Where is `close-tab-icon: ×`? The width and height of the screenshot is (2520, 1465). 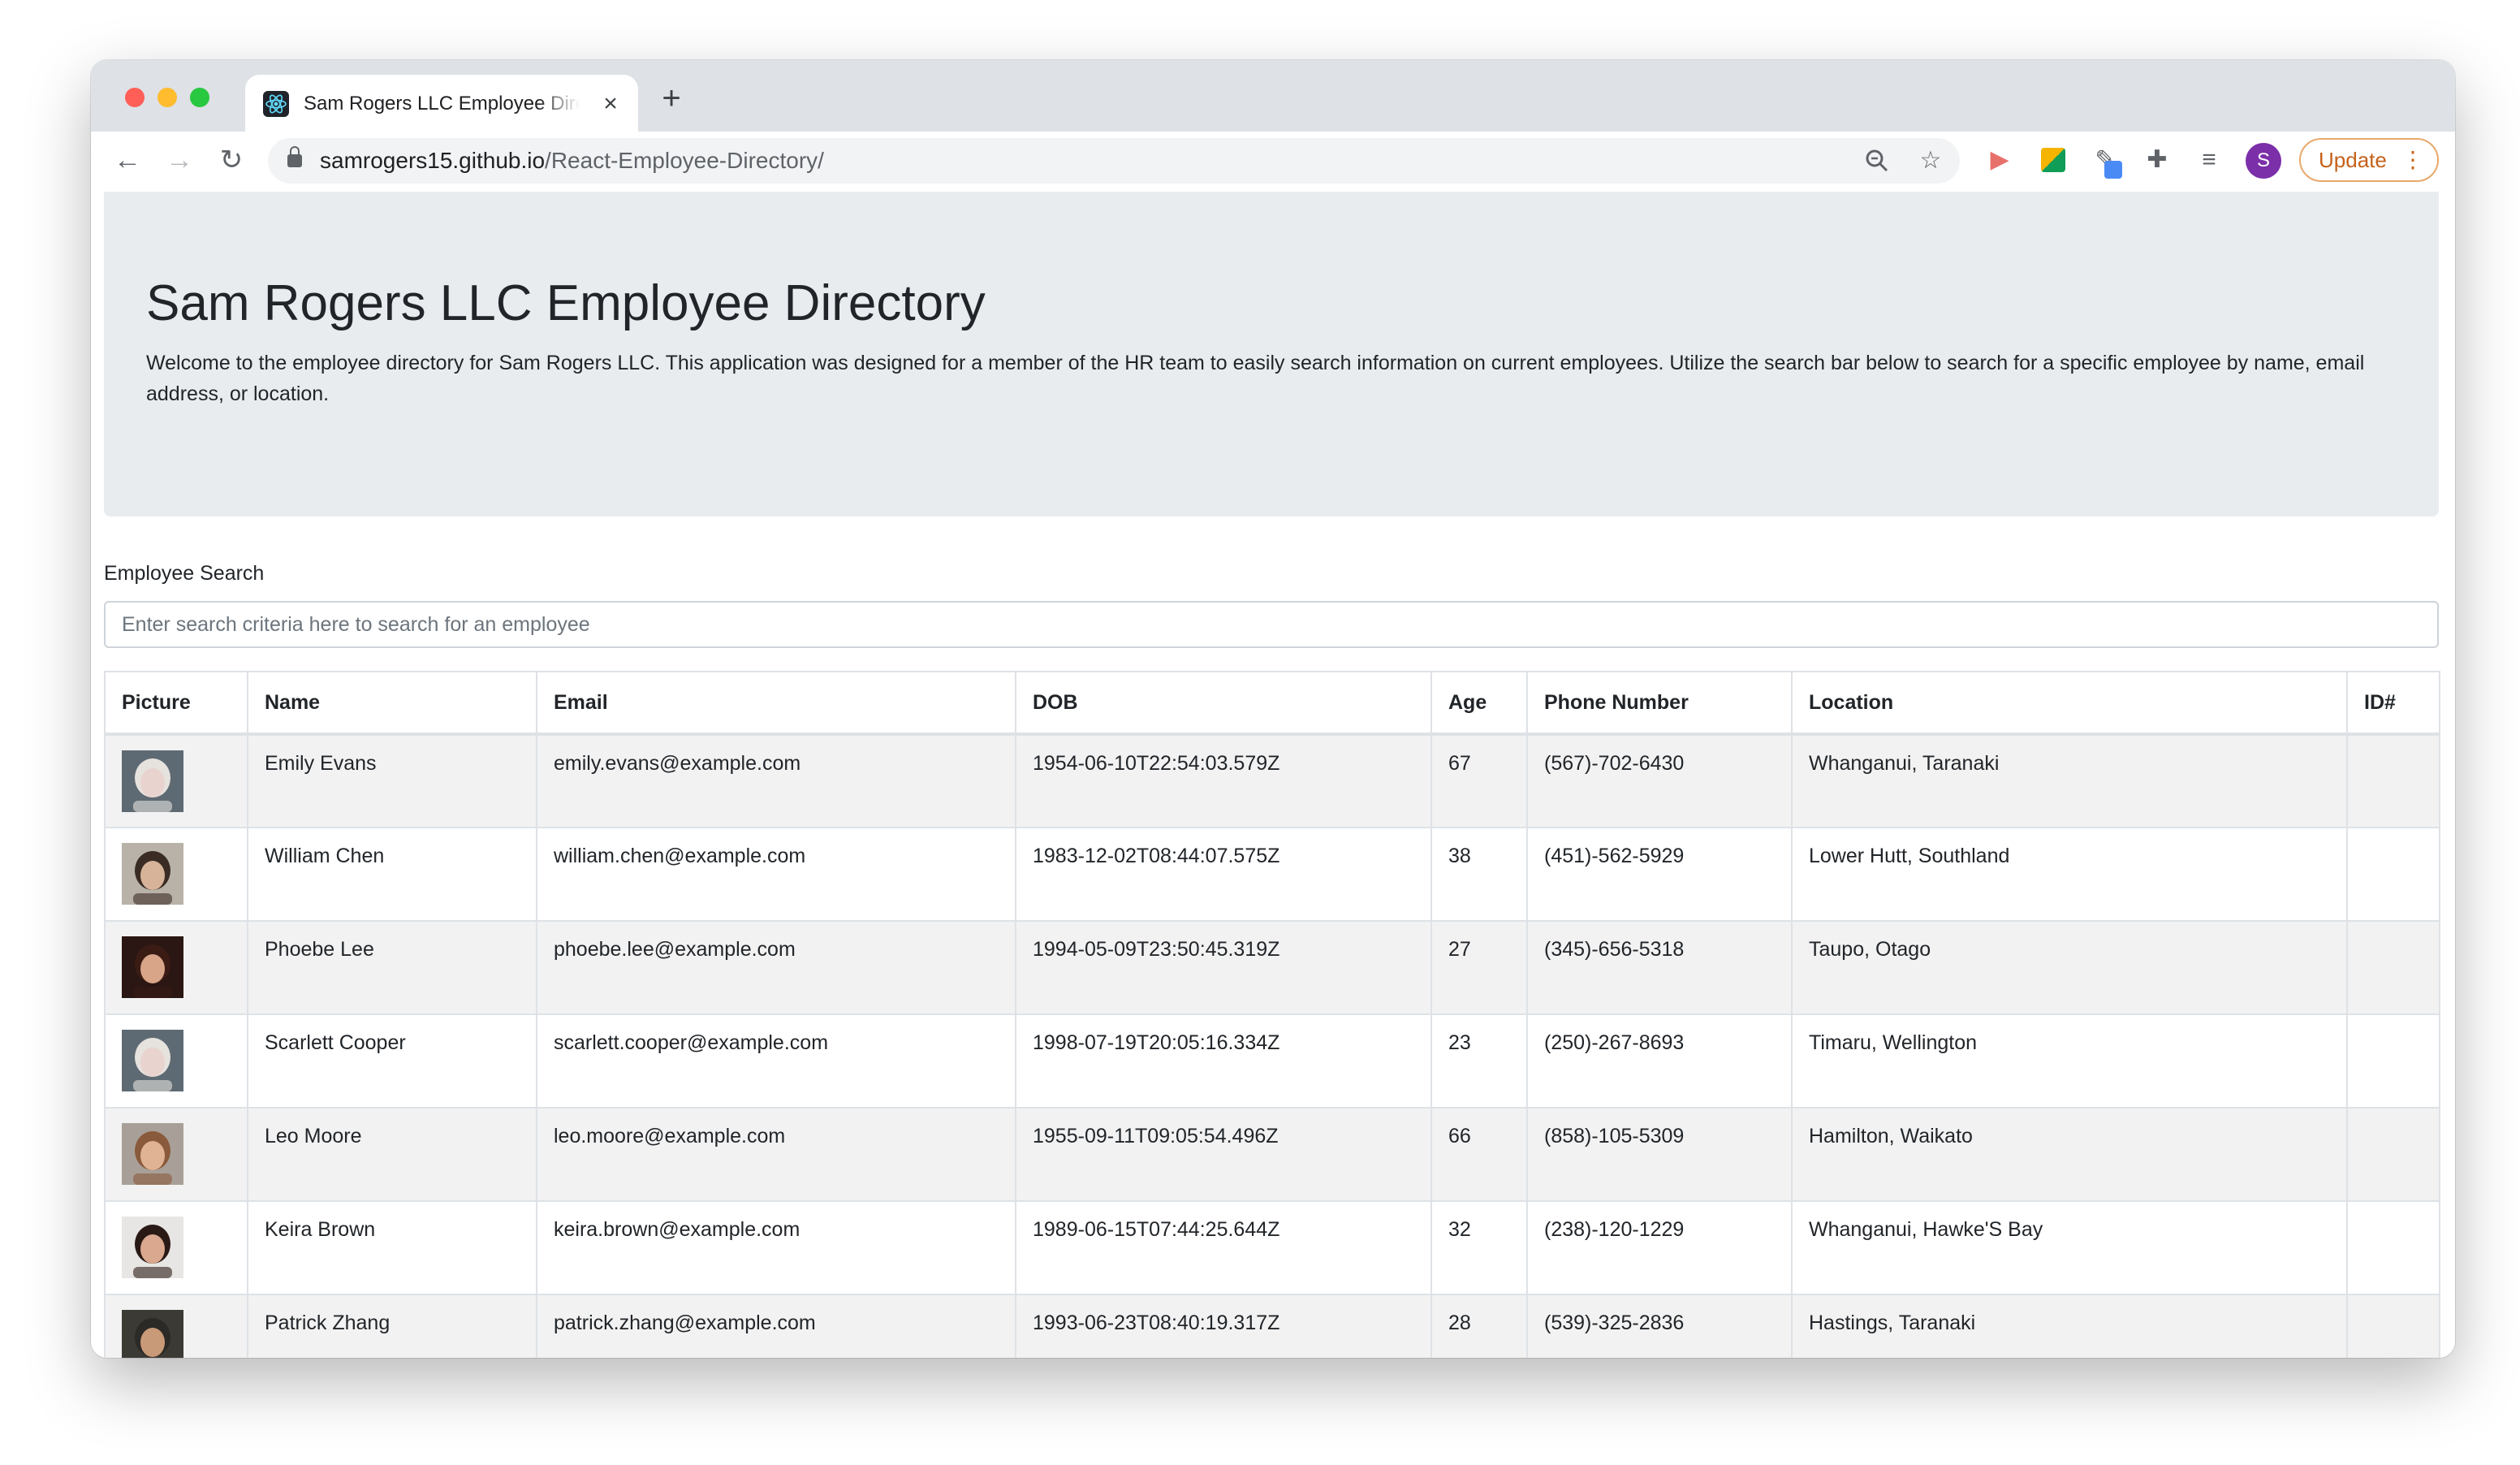
close-tab-icon: × is located at coordinates (610, 104).